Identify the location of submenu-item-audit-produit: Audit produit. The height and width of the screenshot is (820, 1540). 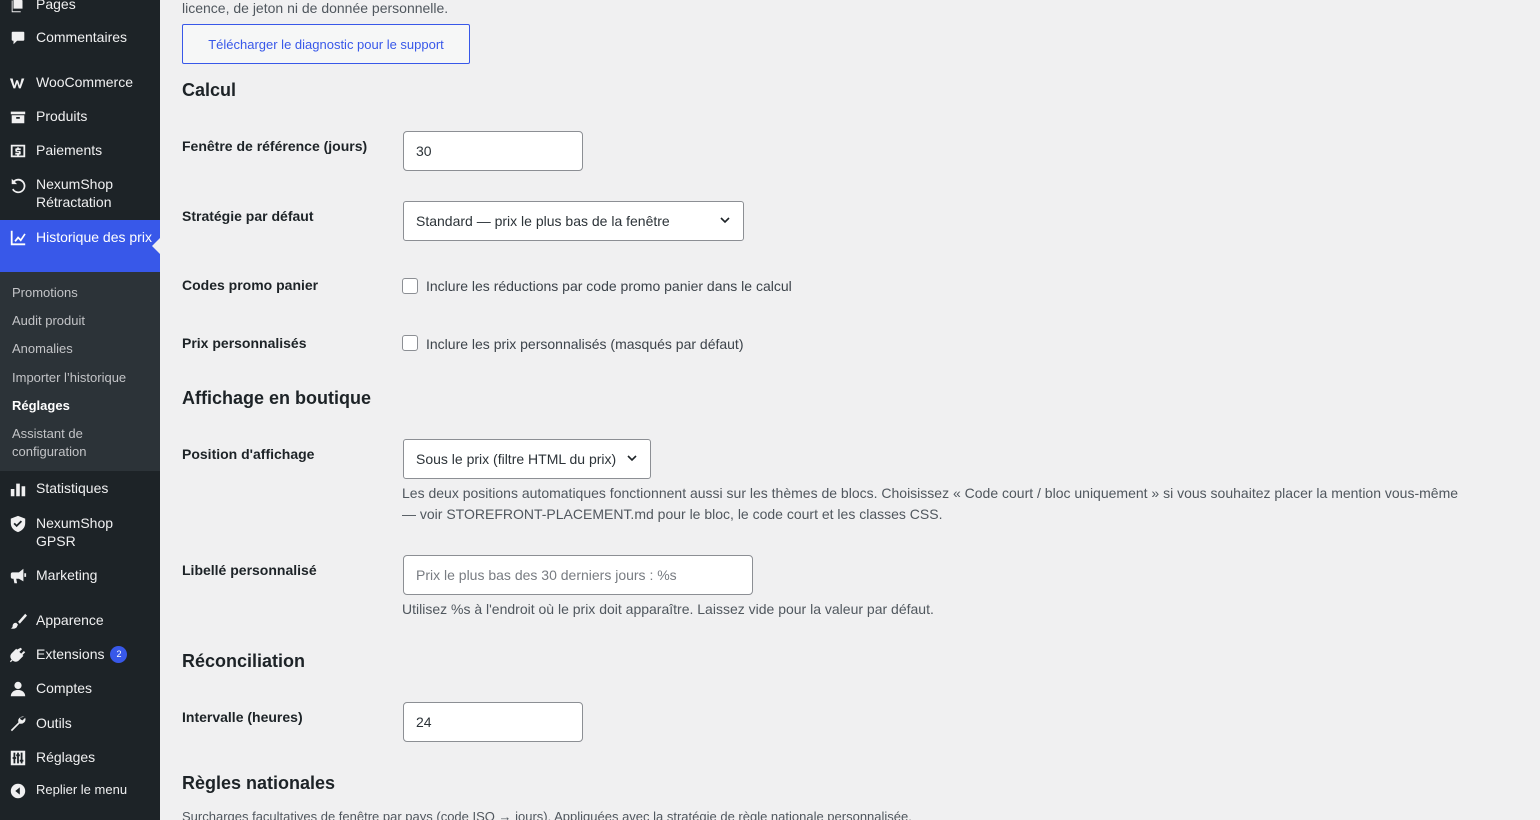
(82, 321).